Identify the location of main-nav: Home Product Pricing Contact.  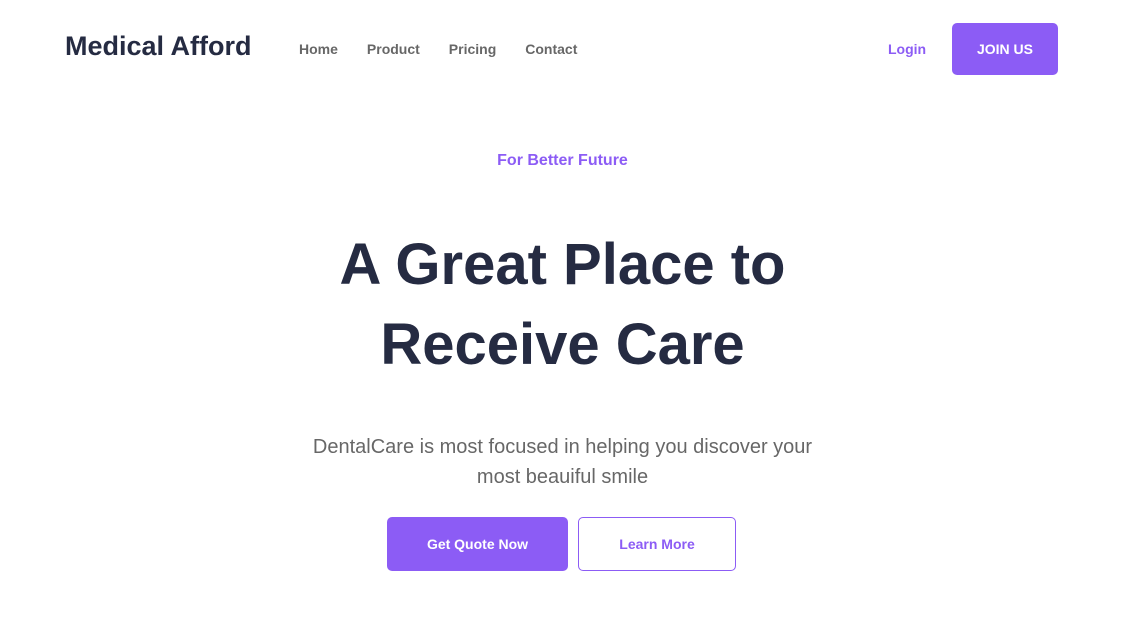
(452, 49).